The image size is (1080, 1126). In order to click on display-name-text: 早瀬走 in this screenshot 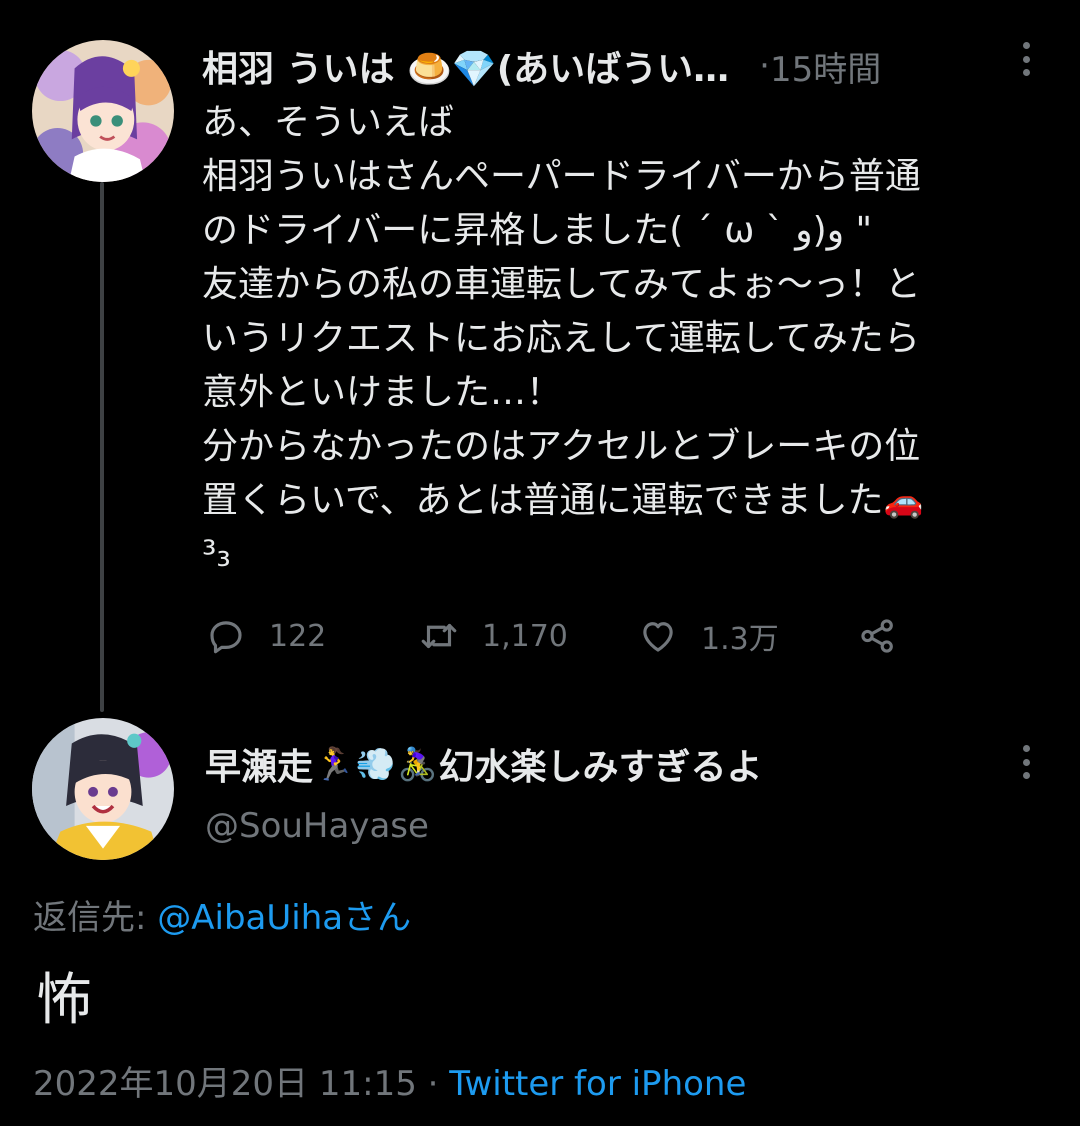, I will do `click(259, 767)`.